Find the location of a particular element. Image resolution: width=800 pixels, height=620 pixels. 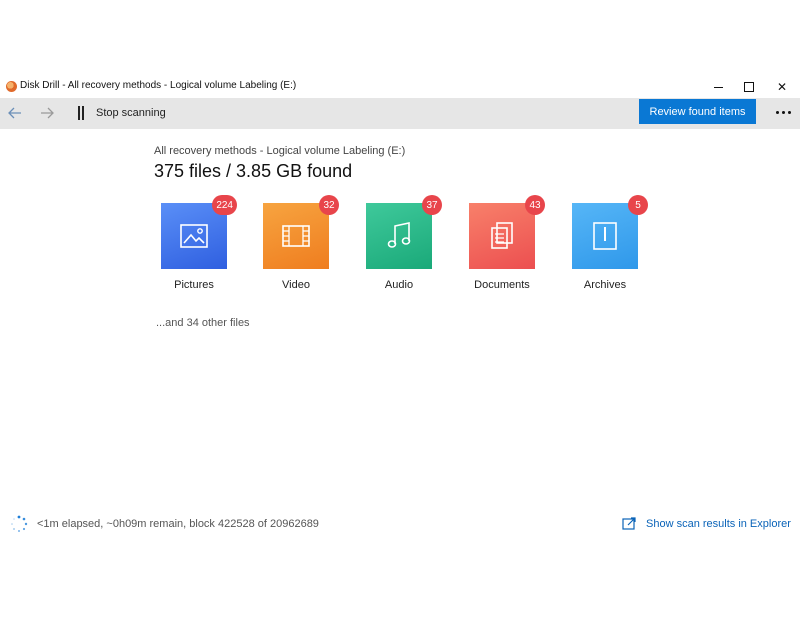

scan-summary-title: 375 files / 3.85 GB found is located at coordinates (253, 171).